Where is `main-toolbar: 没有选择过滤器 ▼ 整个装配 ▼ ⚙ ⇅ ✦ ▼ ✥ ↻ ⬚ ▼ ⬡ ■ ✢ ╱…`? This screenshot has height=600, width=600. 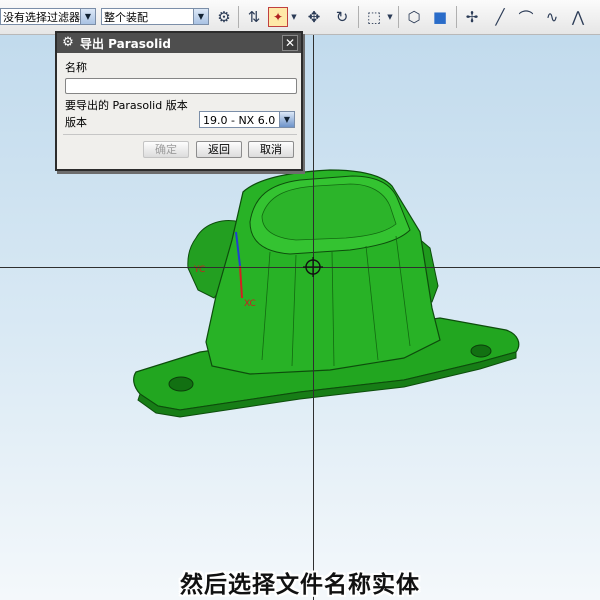
main-toolbar: 没有选择过滤器 ▼ 整个装配 ▼ ⚙ ⇅ ✦ ▼ ✥ ↻ ⬚ ▼ ⬡ ■ ✢ ╱… is located at coordinates (300, 17).